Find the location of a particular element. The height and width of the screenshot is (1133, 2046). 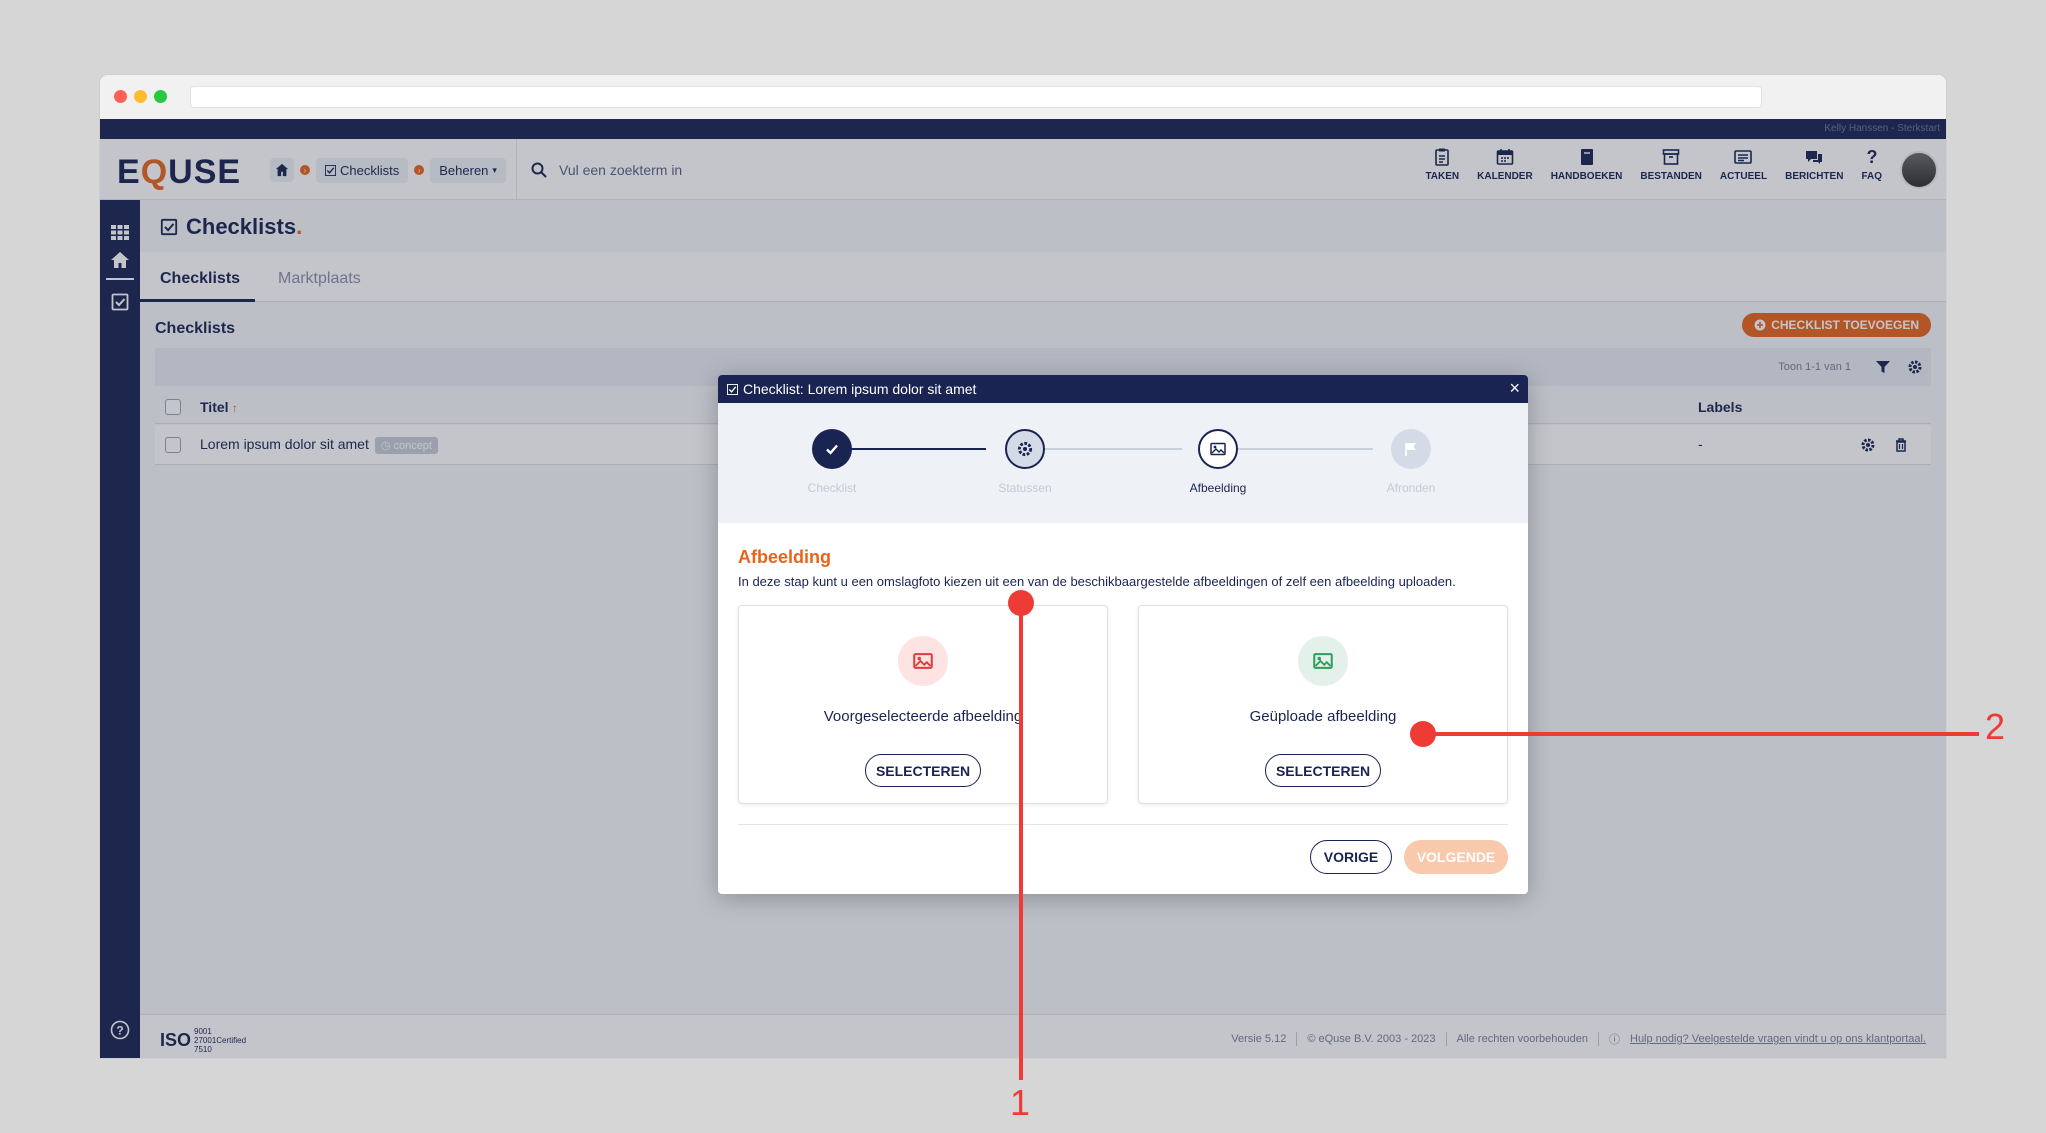

select-preselected-button: SELECTEREN is located at coordinates (923, 770).